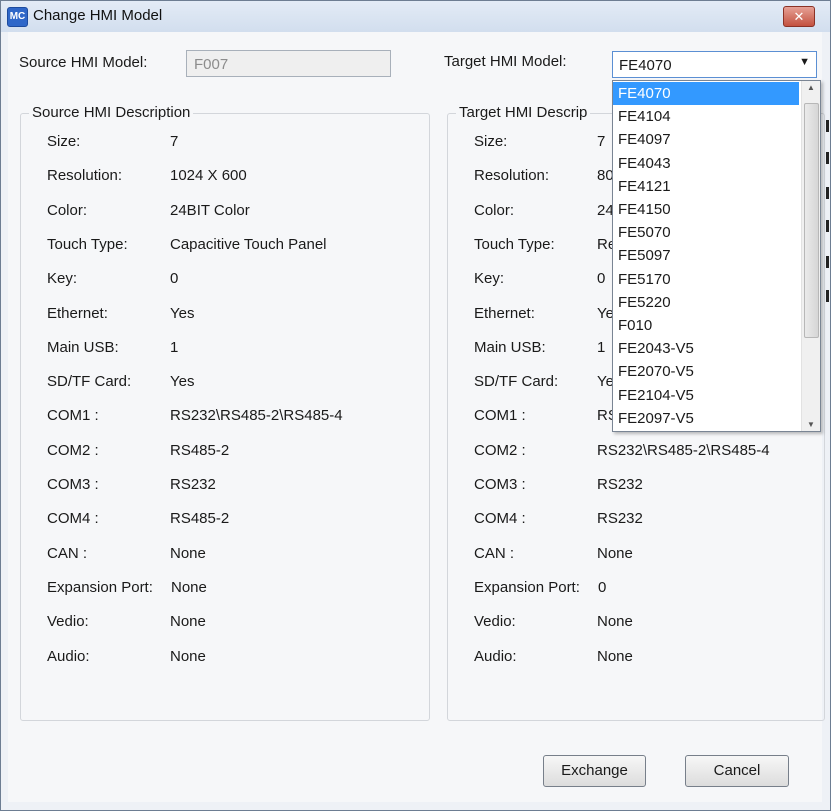  What do you see at coordinates (489, 279) in the screenshot?
I see `target-desc-row-label: Key:` at bounding box center [489, 279].